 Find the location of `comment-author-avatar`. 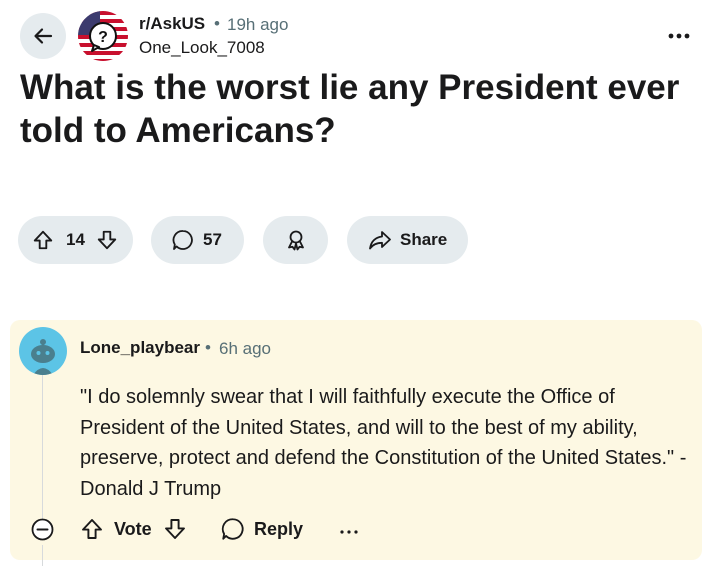

comment-author-avatar is located at coordinates (43, 351).